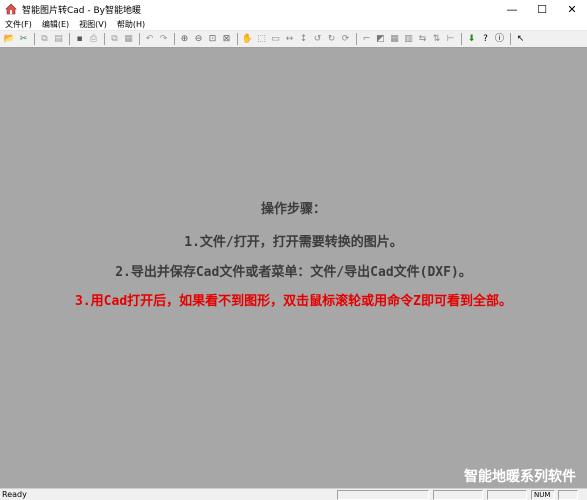 This screenshot has width=587, height=500. What do you see at coordinates (79, 39) in the screenshot?
I see `save-icon: ▪` at bounding box center [79, 39].